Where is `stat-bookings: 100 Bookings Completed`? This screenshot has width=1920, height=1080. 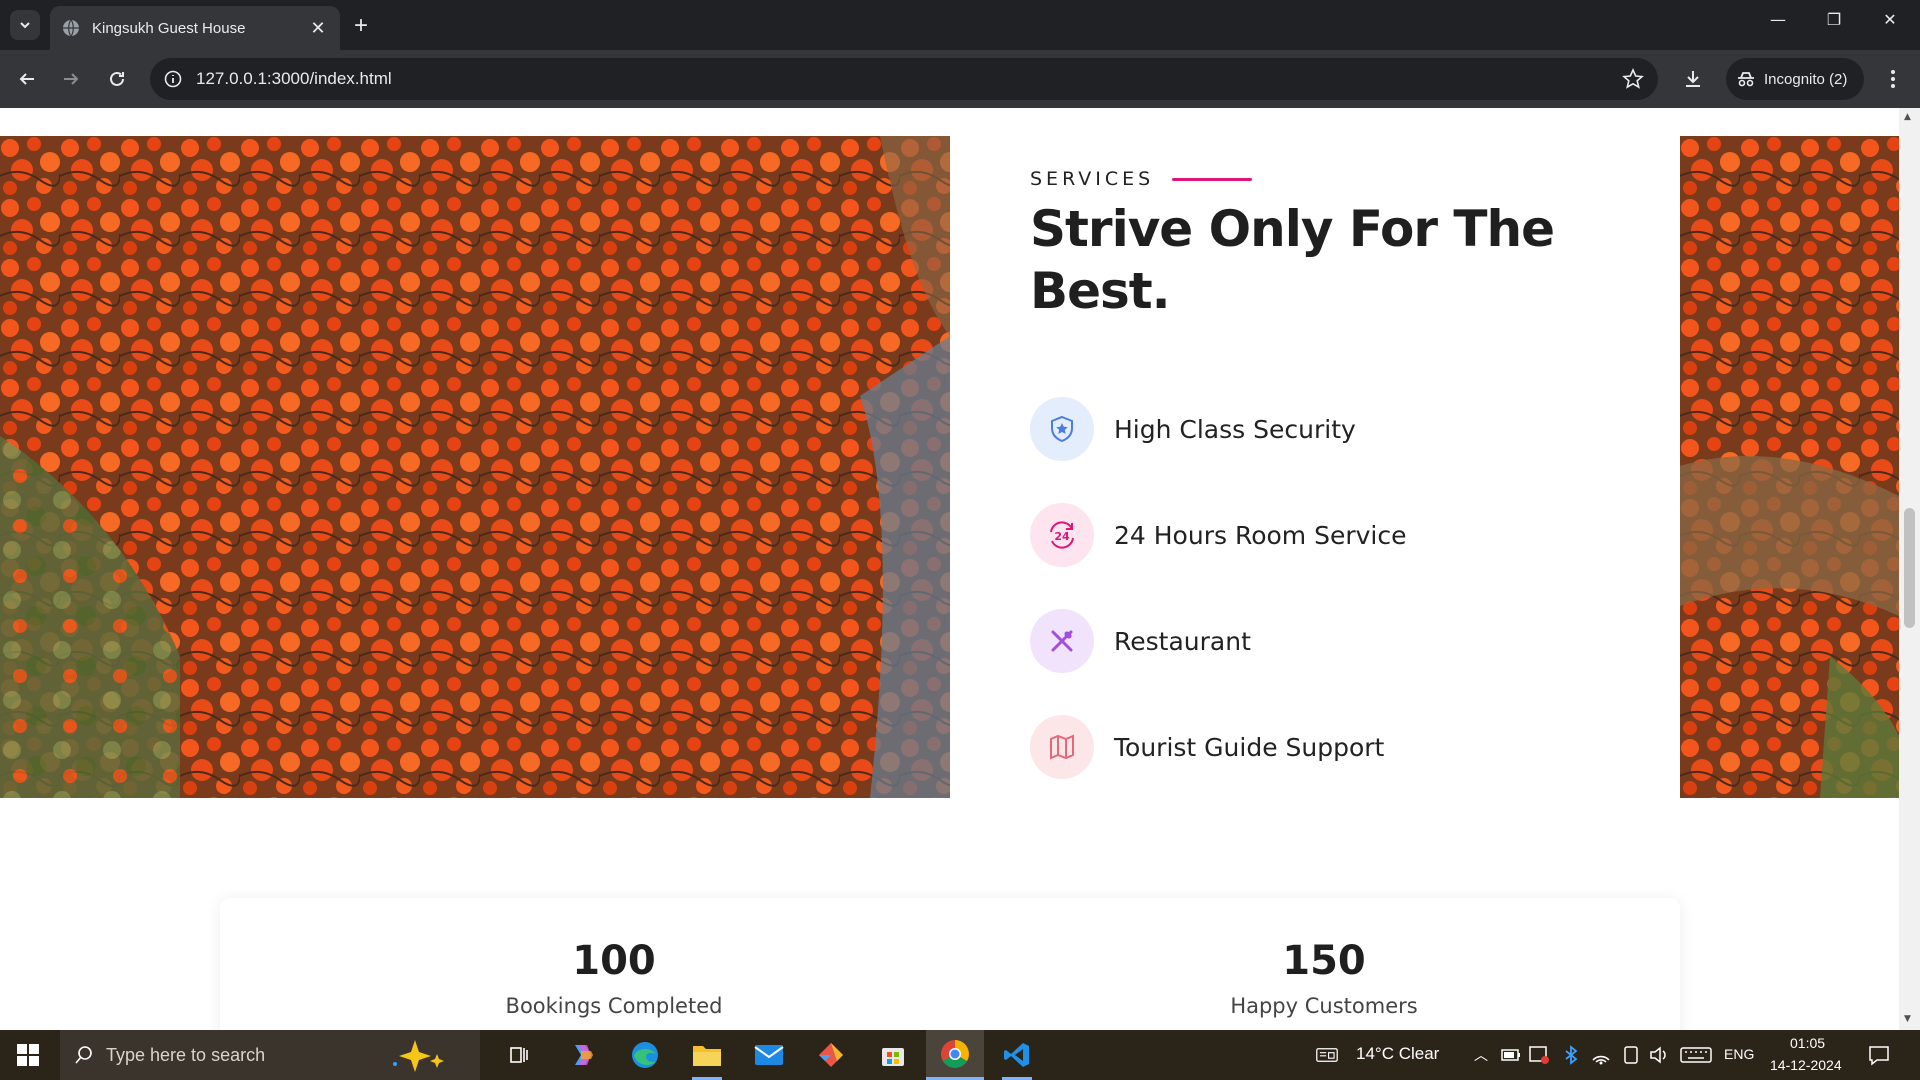 stat-bookings: 100 Bookings Completed is located at coordinates (614, 978).